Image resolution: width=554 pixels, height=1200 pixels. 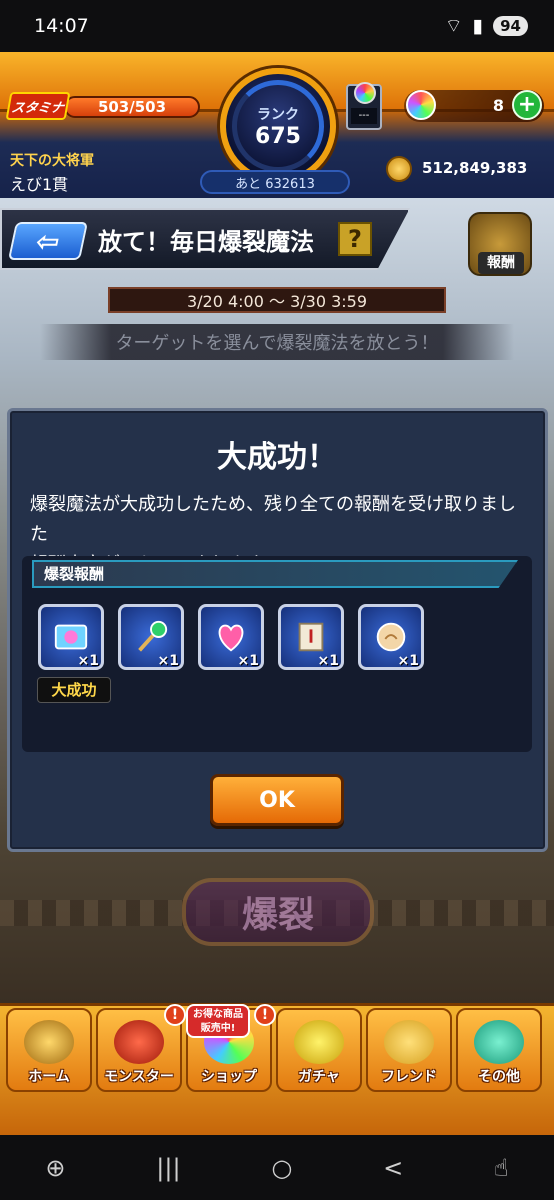 What do you see at coordinates (277, 800) in the screenshot?
I see `ok-button: OK` at bounding box center [277, 800].